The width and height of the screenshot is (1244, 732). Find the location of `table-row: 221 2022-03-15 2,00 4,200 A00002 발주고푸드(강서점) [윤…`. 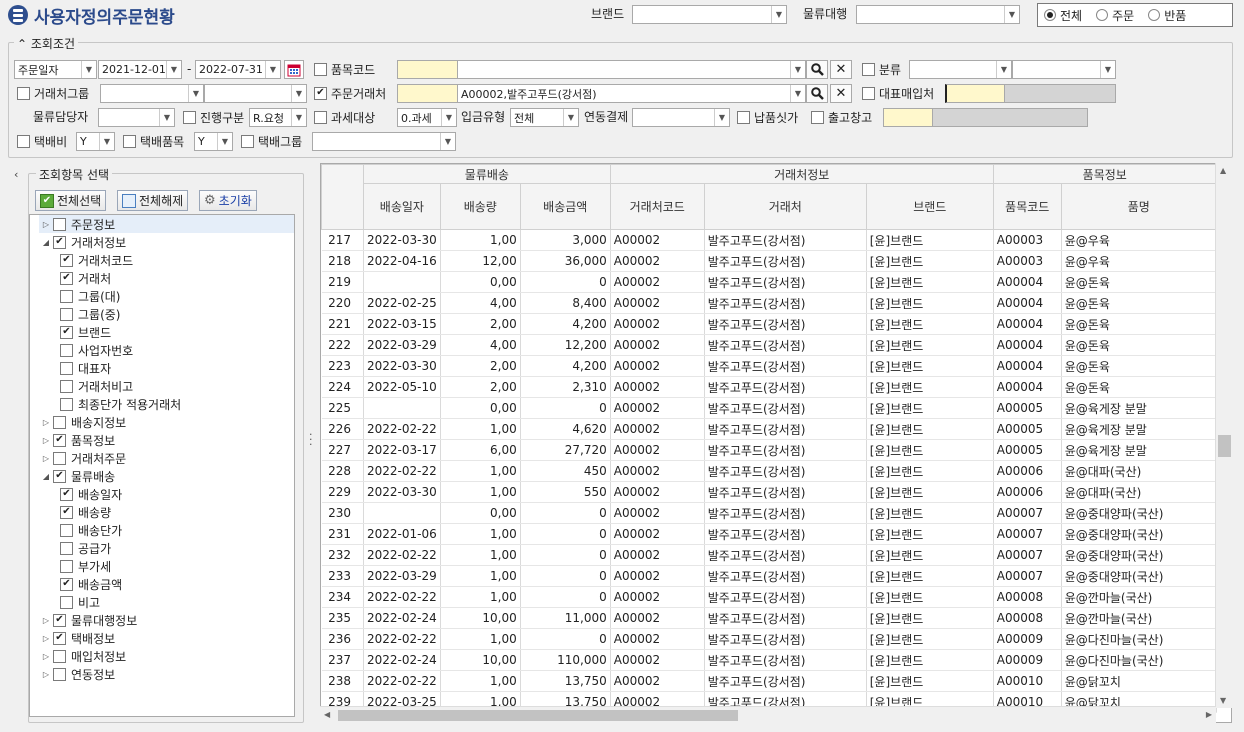

table-row: 221 2022-03-15 2,00 4,200 A00002 발주고푸드(강서점) [윤… is located at coordinates (769, 324).